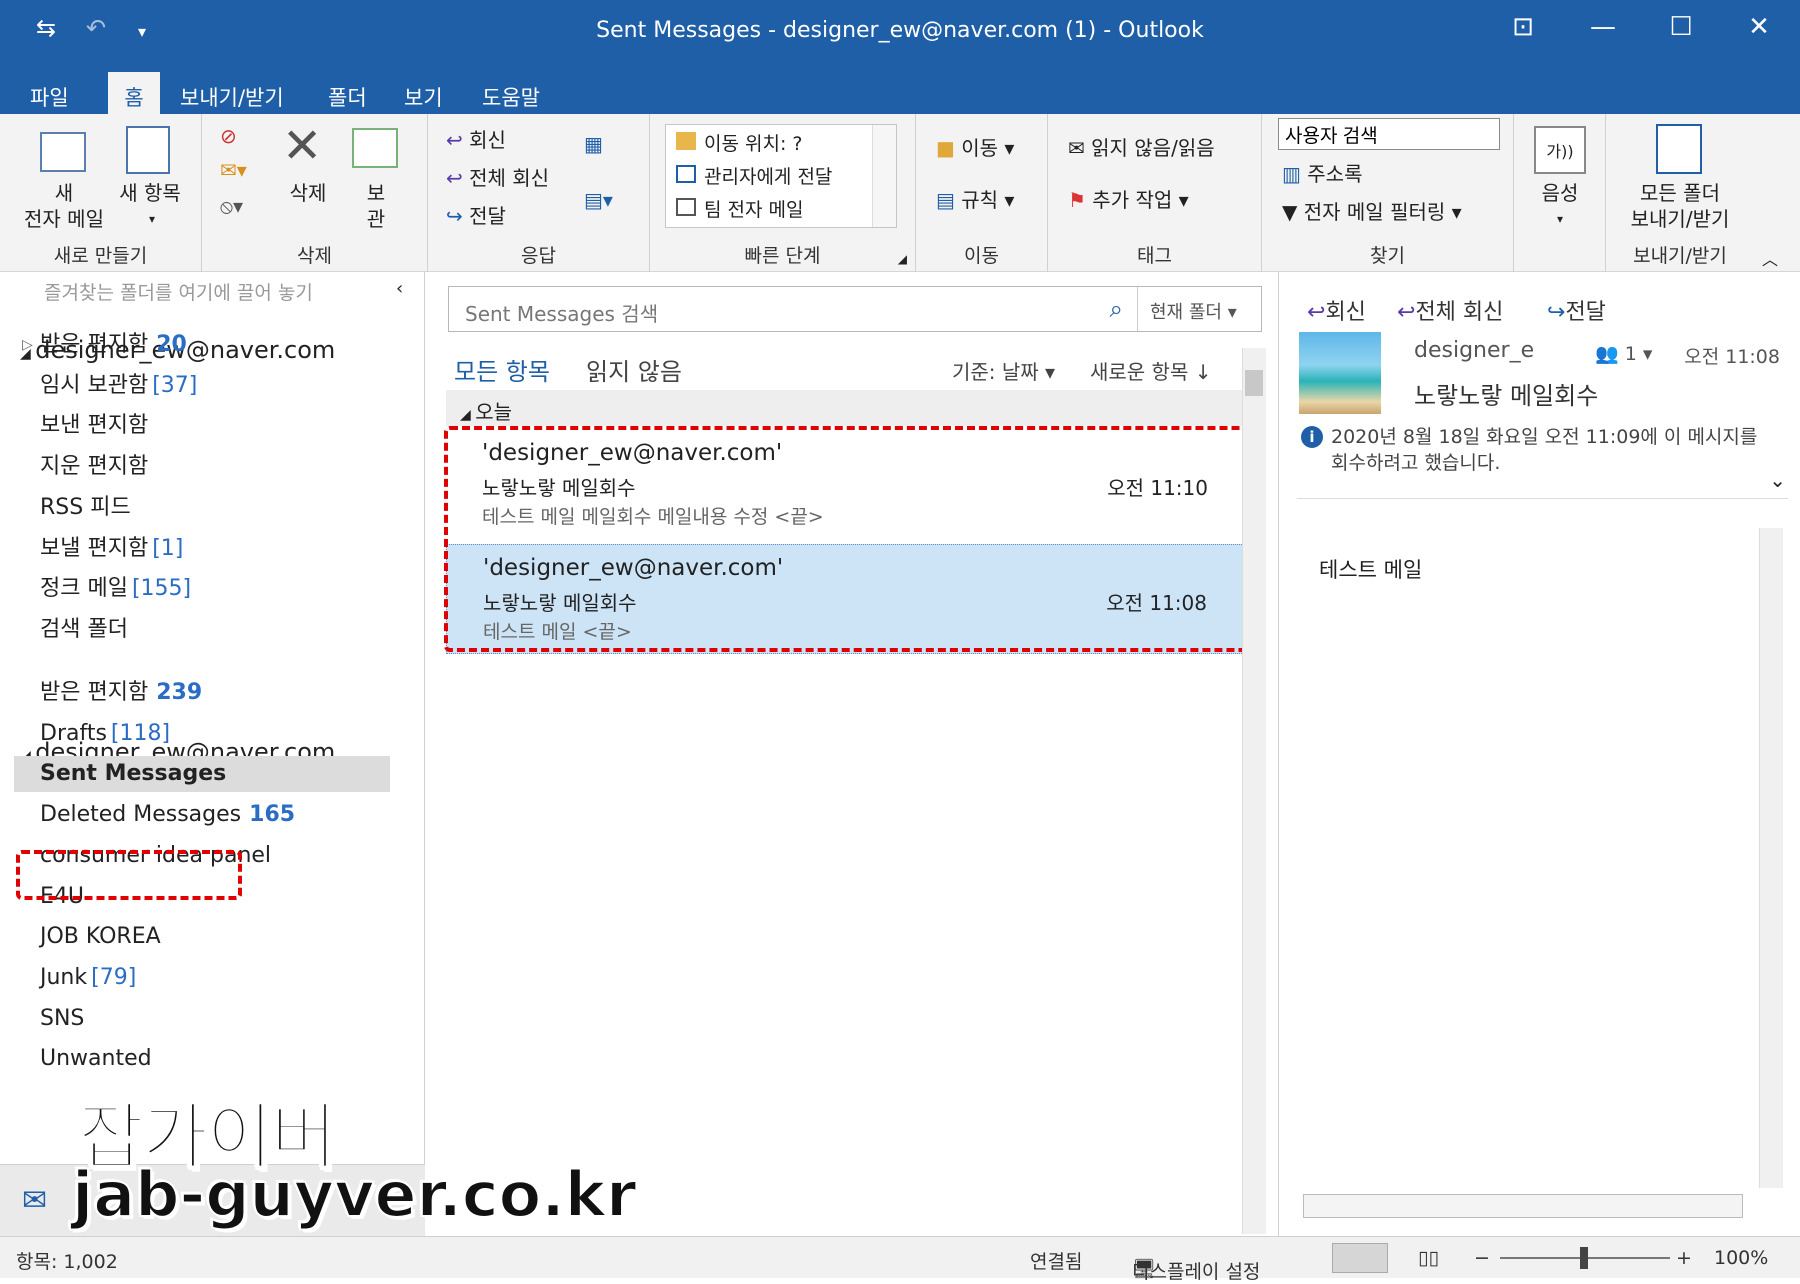 This screenshot has width=1800, height=1284. Describe the element at coordinates (511, 93) in the screenshot. I see `tab-help: 도움말` at that location.